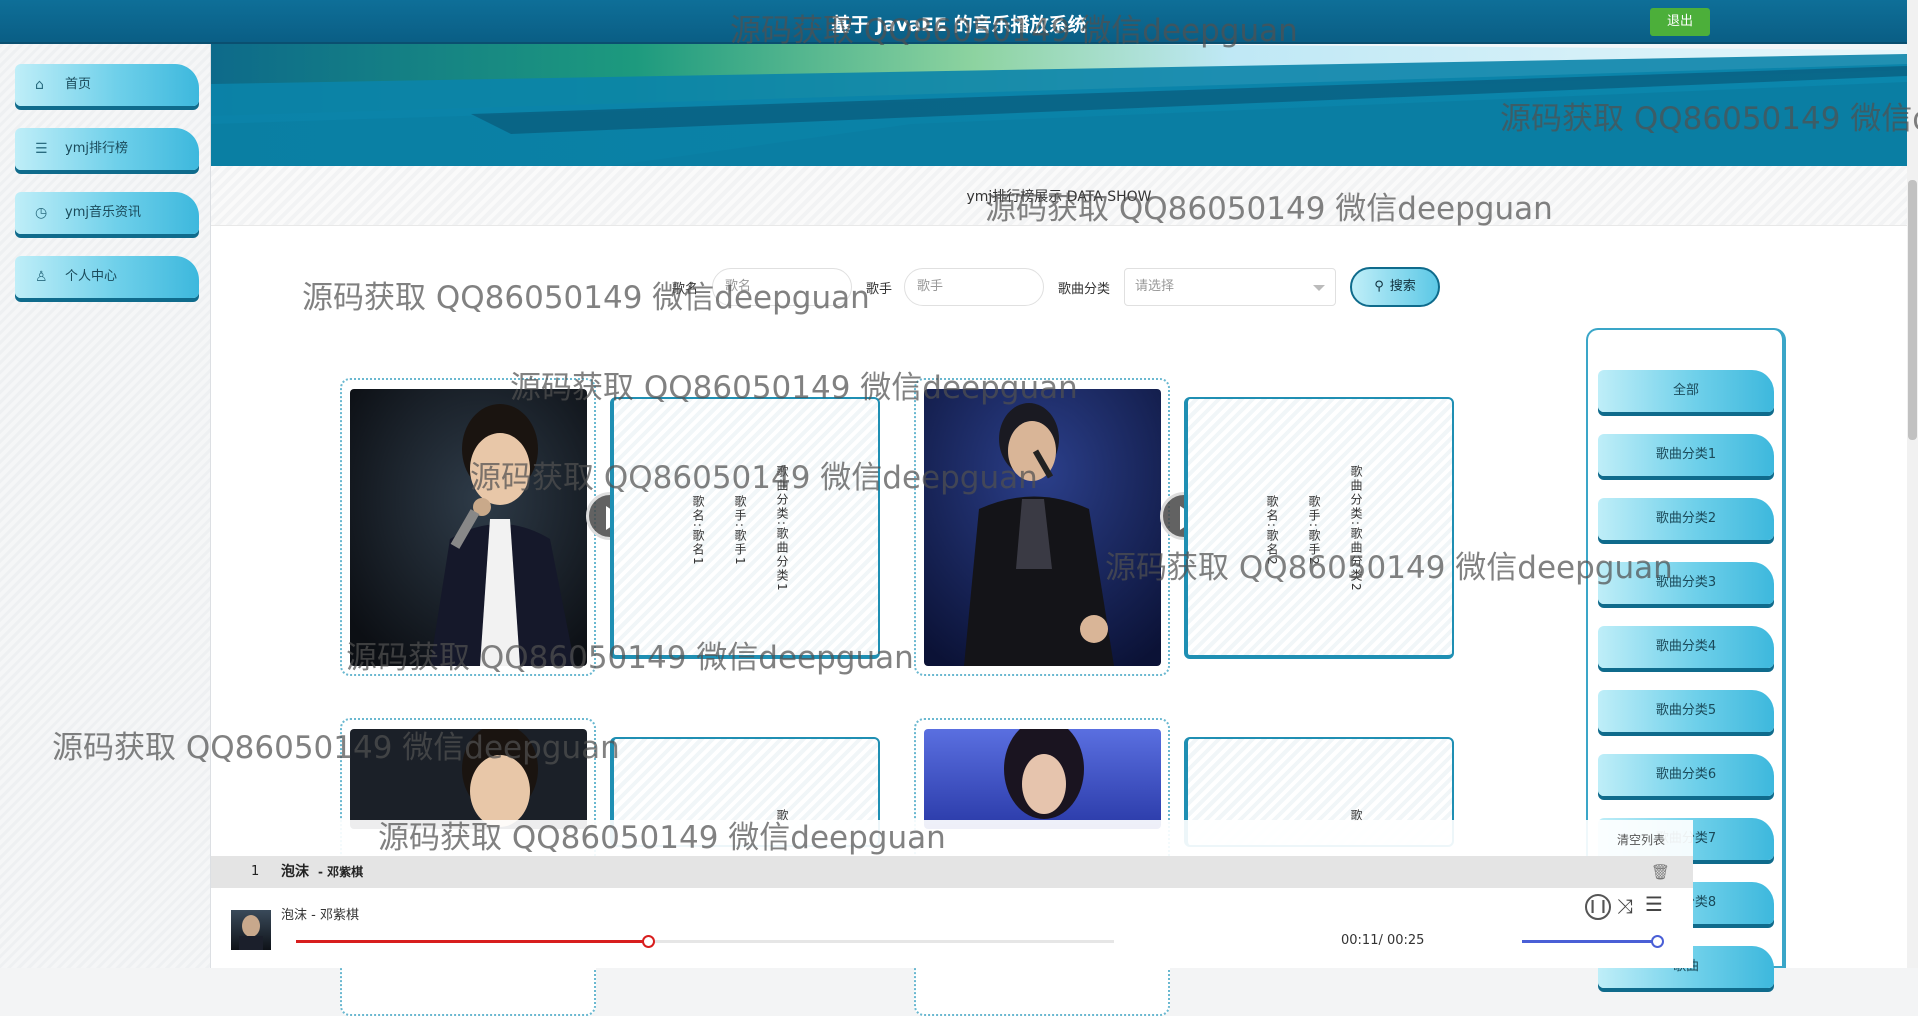 The height and width of the screenshot is (1016, 1918). What do you see at coordinates (251, 930) in the screenshot?
I see `now-playing-cover` at bounding box center [251, 930].